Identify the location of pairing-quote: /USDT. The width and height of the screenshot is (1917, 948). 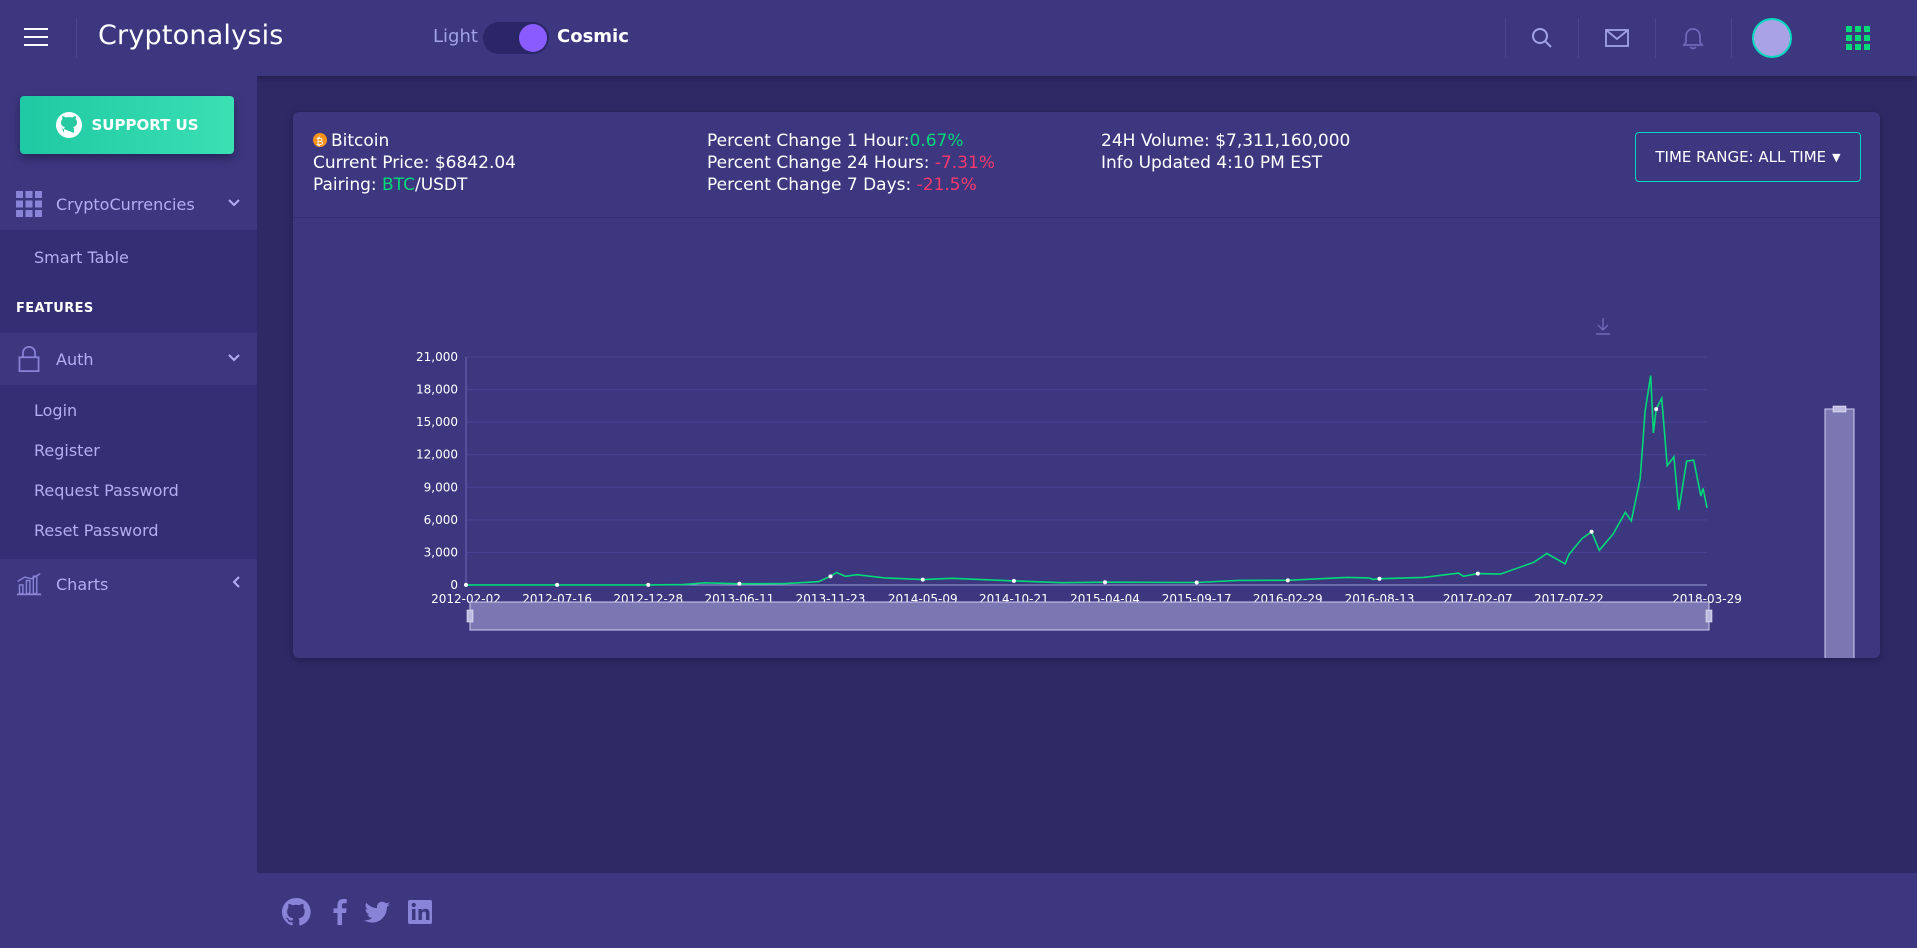
(441, 185).